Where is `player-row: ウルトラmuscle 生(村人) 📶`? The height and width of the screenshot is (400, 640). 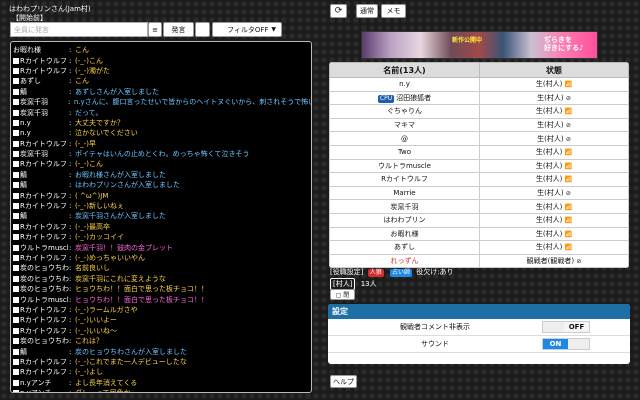 player-row: ウルトラmuscle 生(村人) 📶 is located at coordinates (479, 166).